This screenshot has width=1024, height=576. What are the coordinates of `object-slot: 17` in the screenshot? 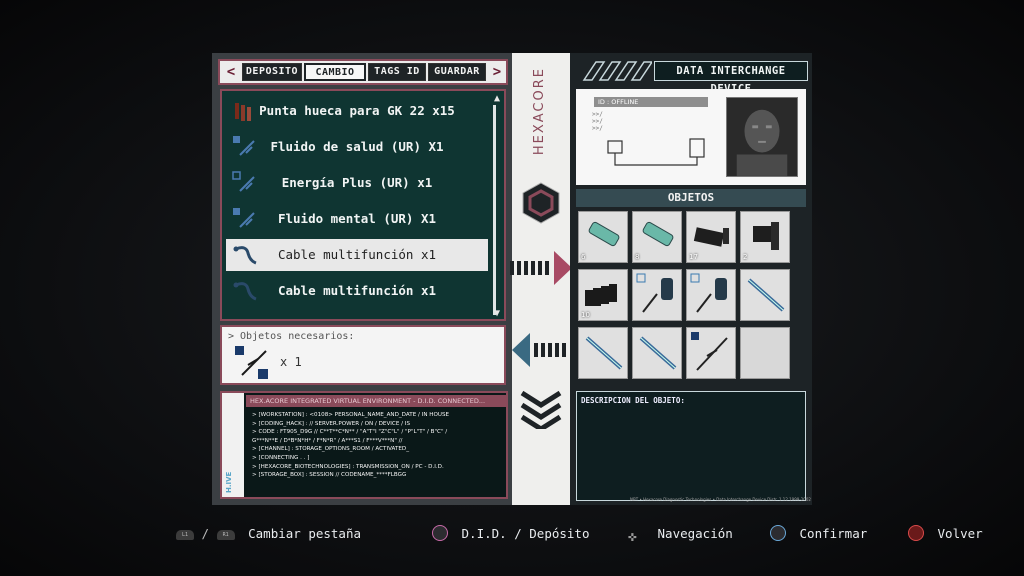 It's located at (711, 237).